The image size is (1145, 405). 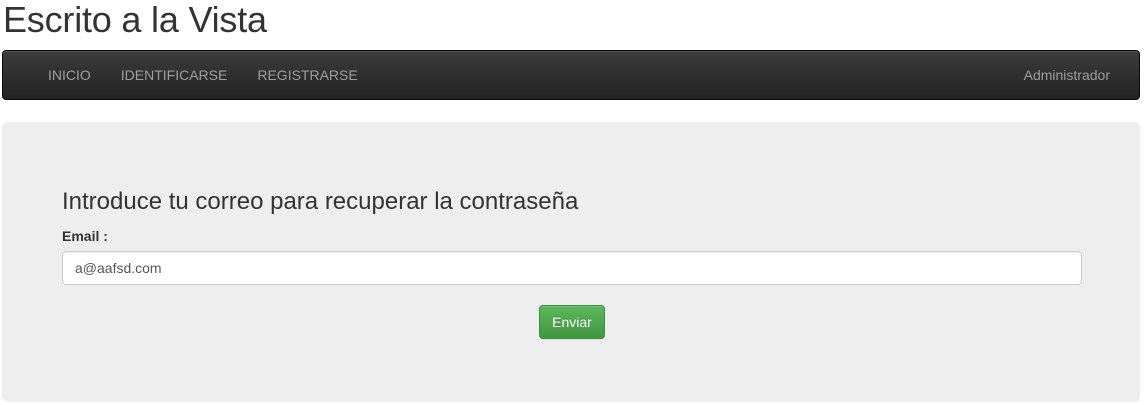 I want to click on nav-item-administrador: Administrador, so click(x=1067, y=75).